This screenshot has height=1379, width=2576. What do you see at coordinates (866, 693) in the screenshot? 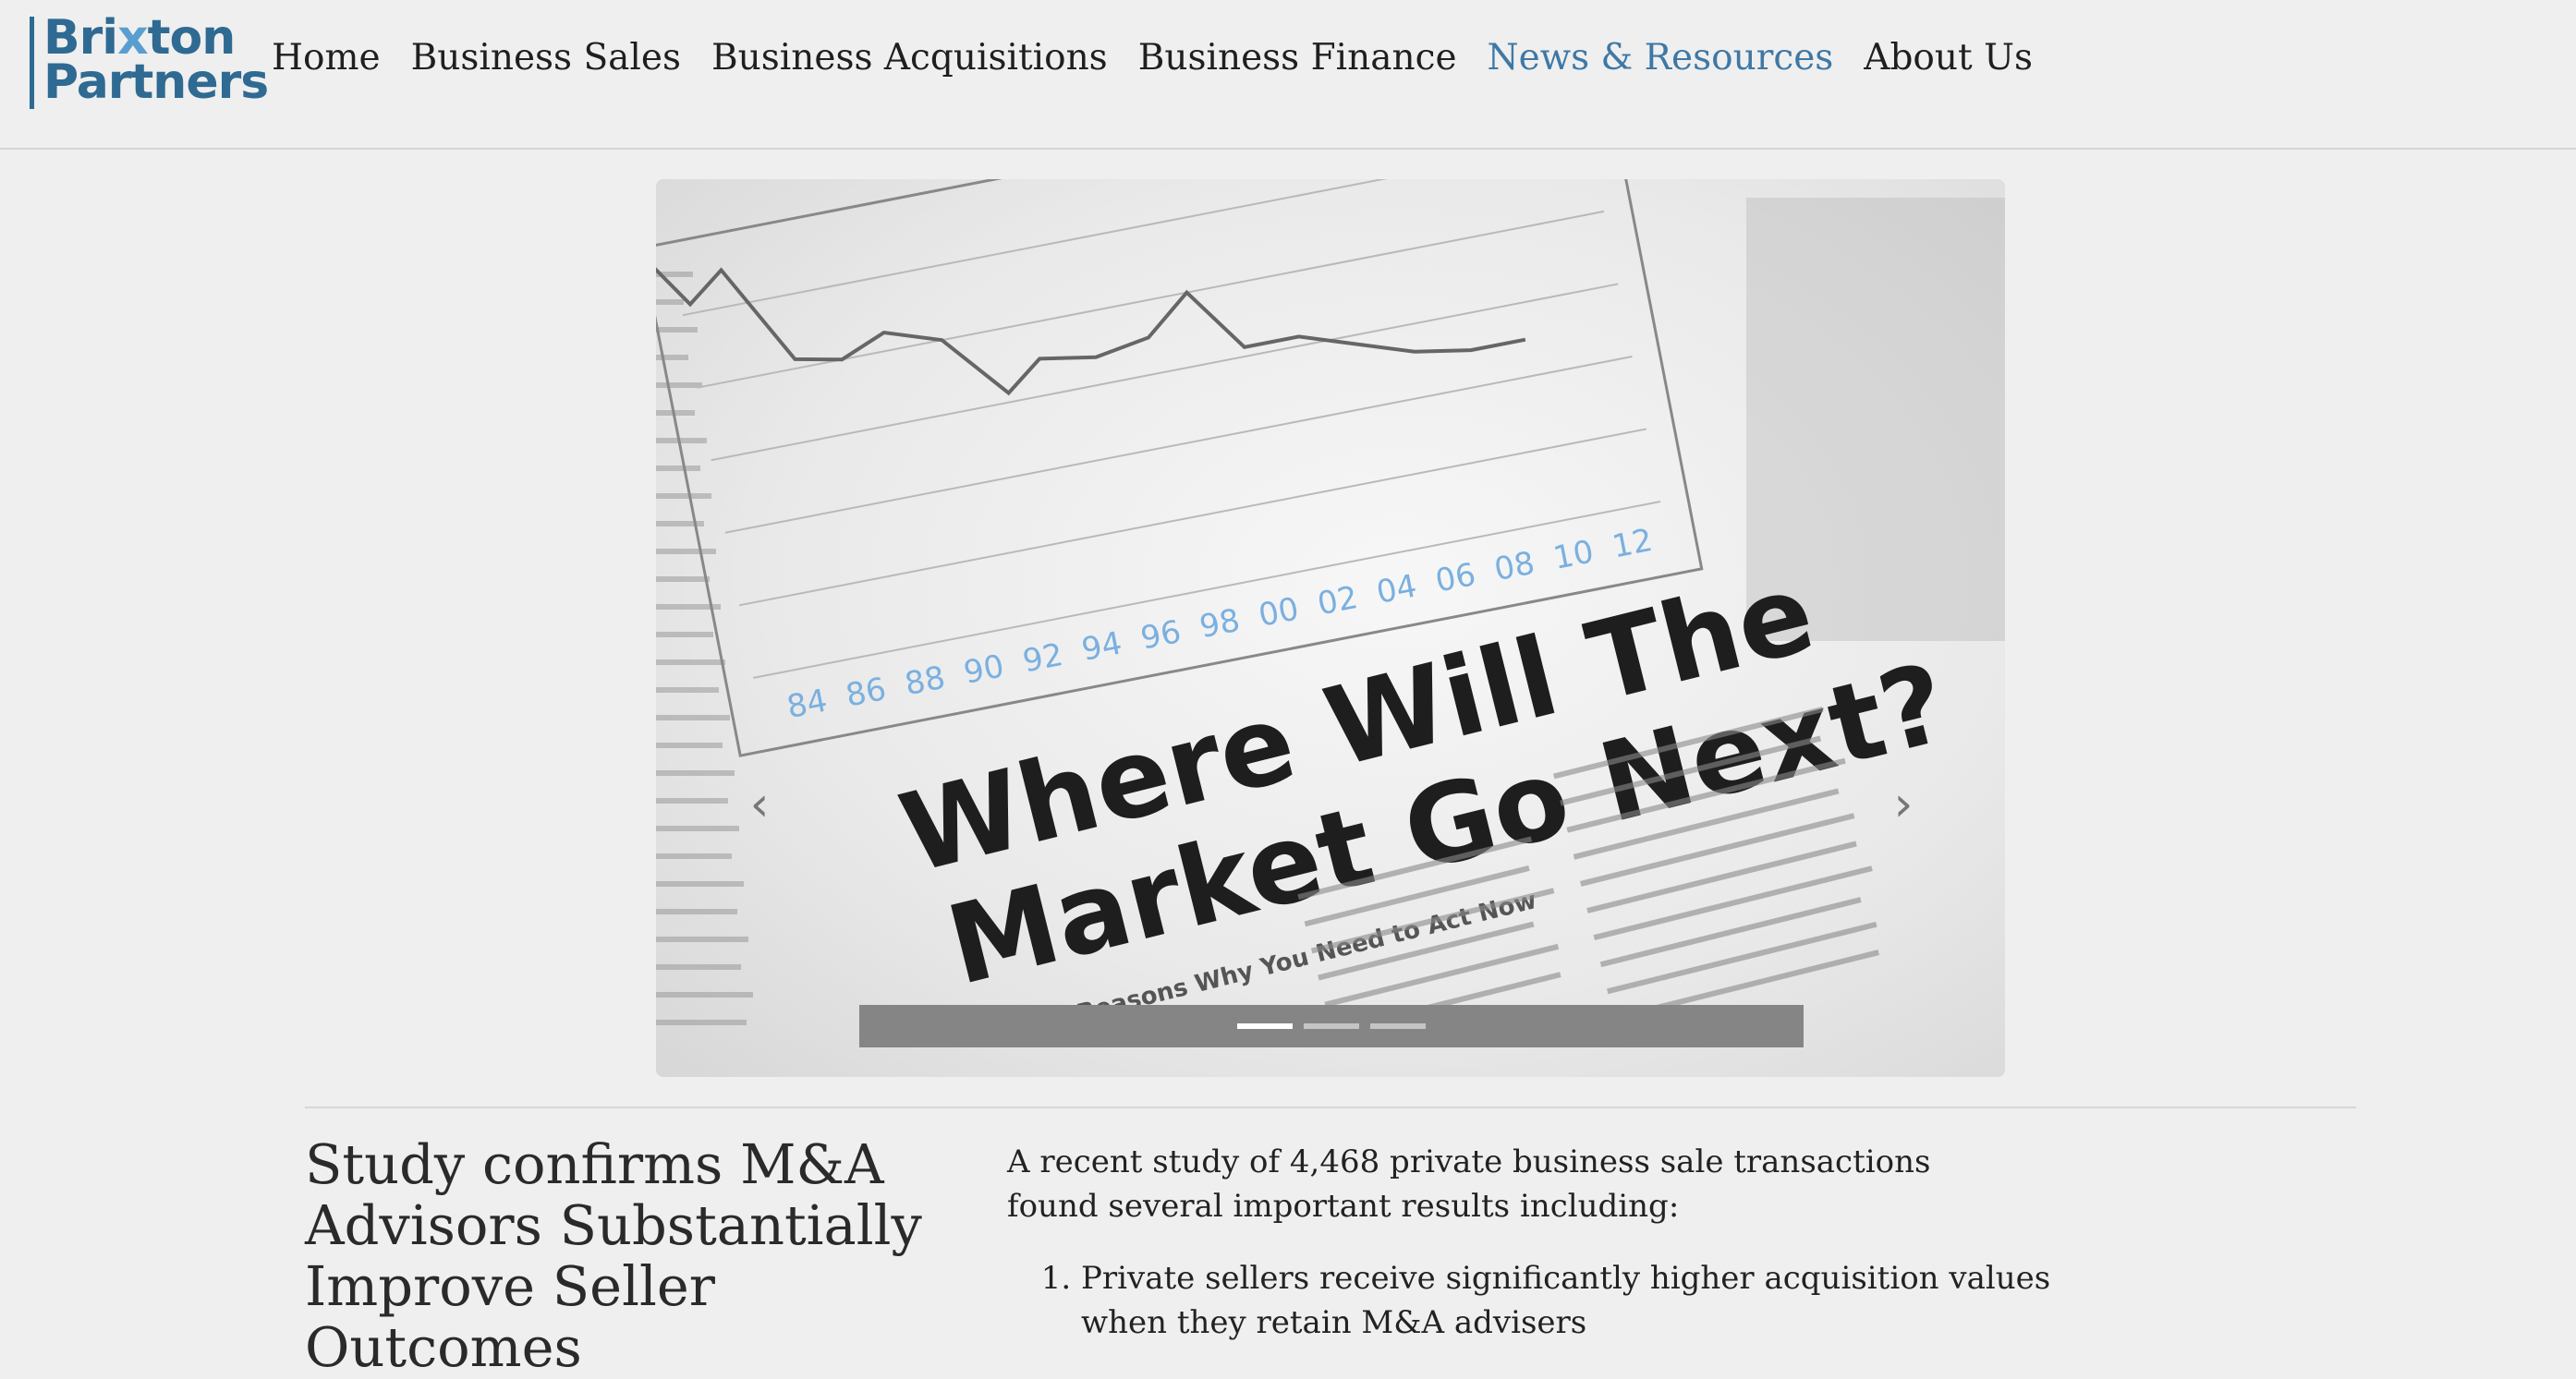
I see `axis-year: 86` at bounding box center [866, 693].